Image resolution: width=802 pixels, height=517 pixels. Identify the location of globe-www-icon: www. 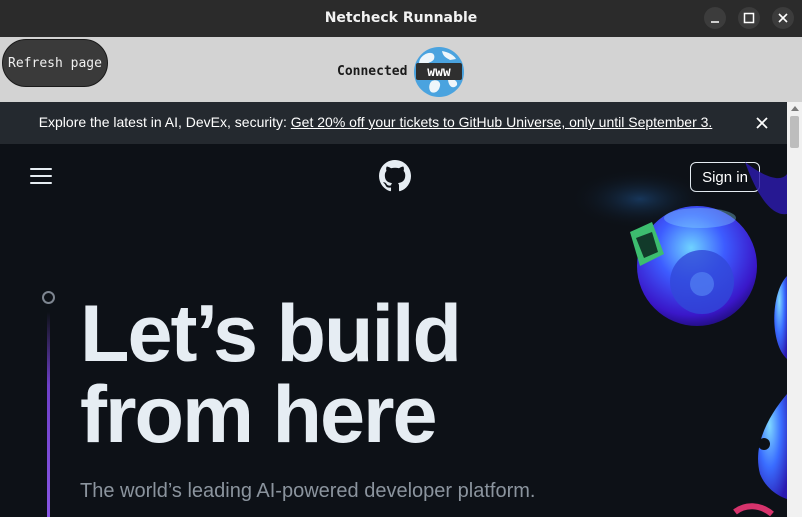
(439, 72).